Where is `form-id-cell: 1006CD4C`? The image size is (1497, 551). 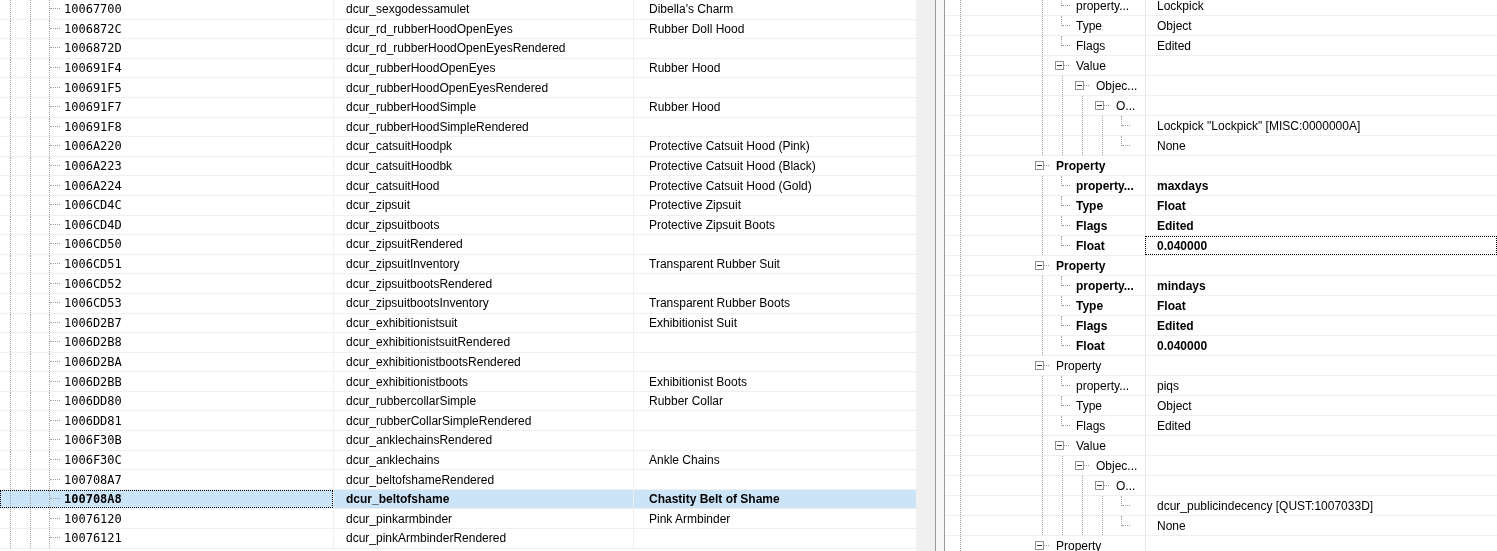 form-id-cell: 1006CD4C is located at coordinates (93, 205).